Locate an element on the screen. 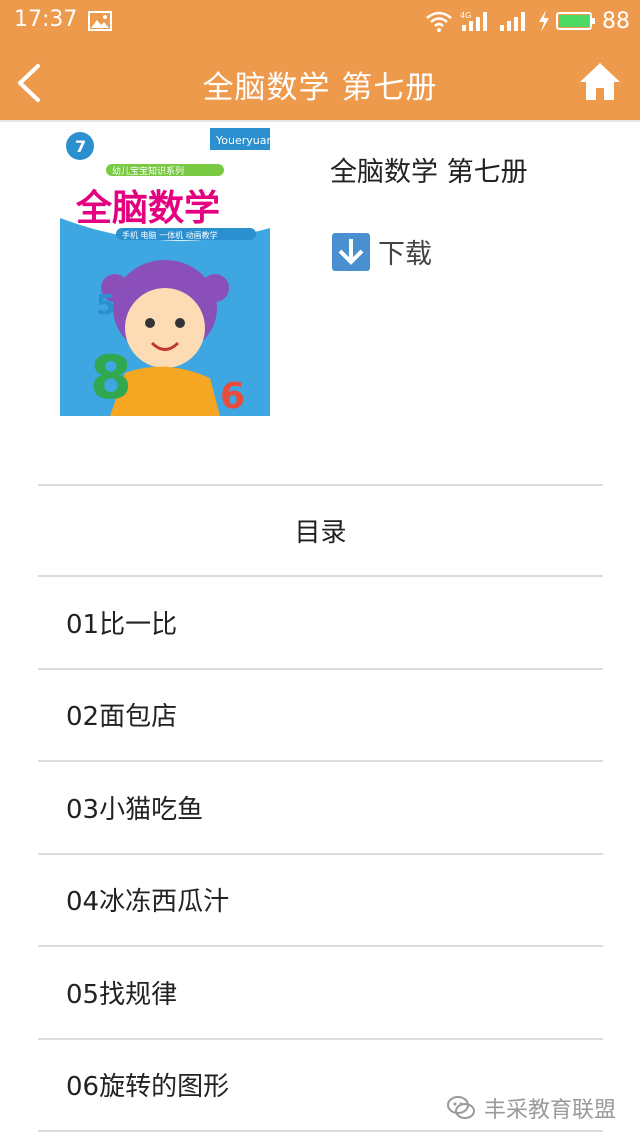 This screenshot has width=640, height=1138. cover-number-6: 6 is located at coordinates (232, 396).